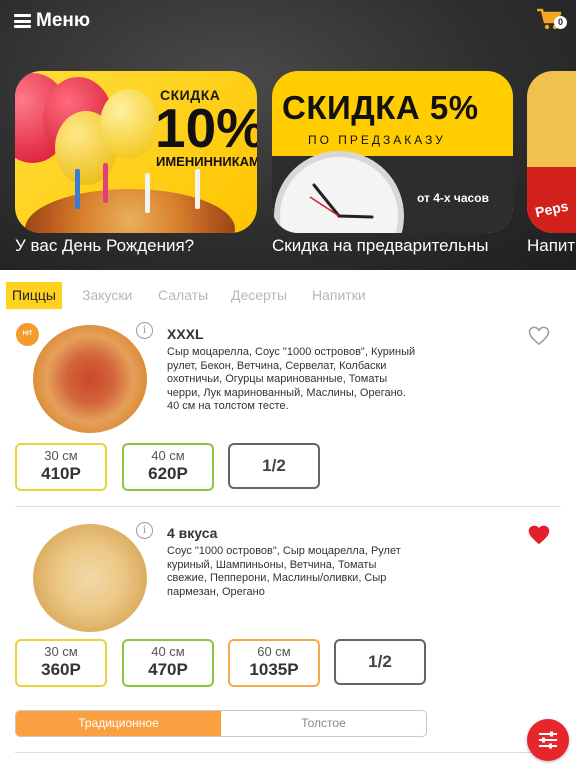 Image resolution: width=576 pixels, height=768 pixels. I want to click on banner-preorder: СКИДКА 5% ПО ПРЕДЗАКАЗУ от 4-х часов, so click(392, 152).